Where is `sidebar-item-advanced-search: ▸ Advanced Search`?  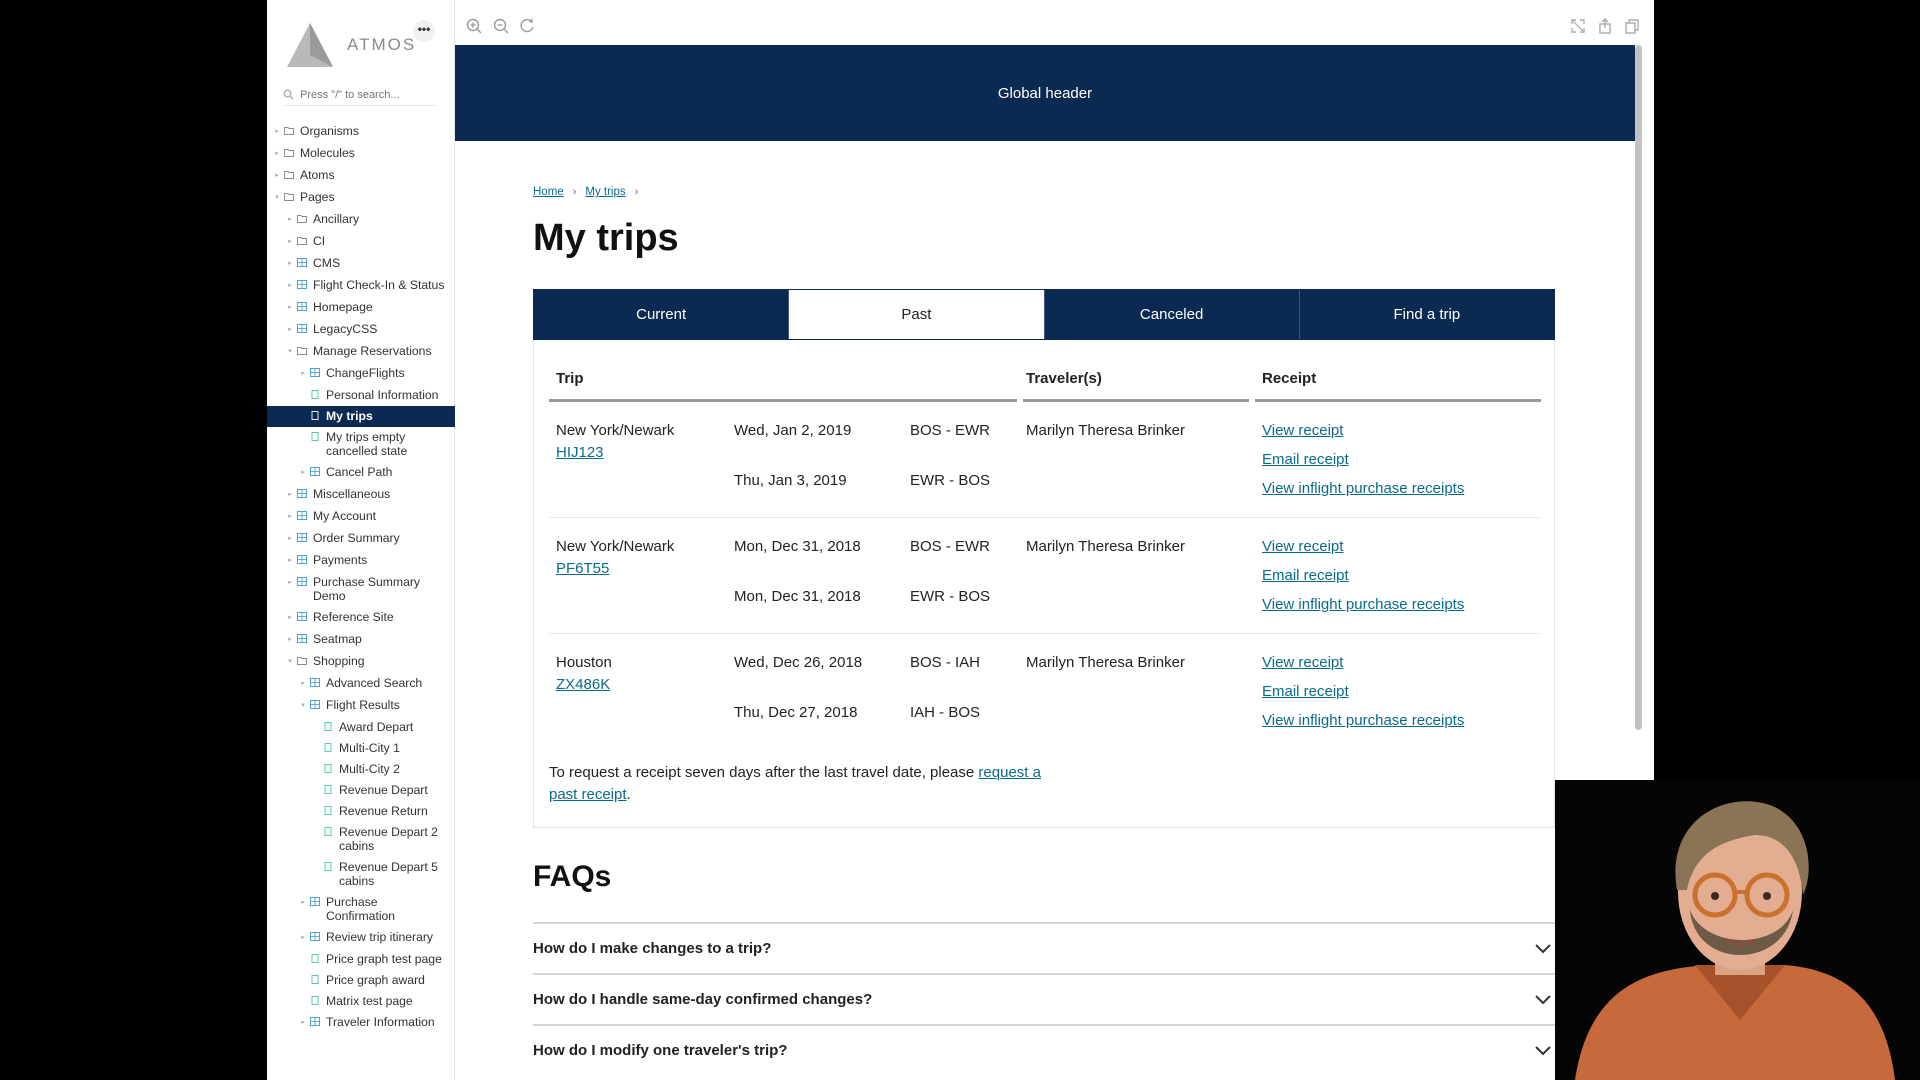 sidebar-item-advanced-search: ▸ Advanced Search is located at coordinates (361, 684).